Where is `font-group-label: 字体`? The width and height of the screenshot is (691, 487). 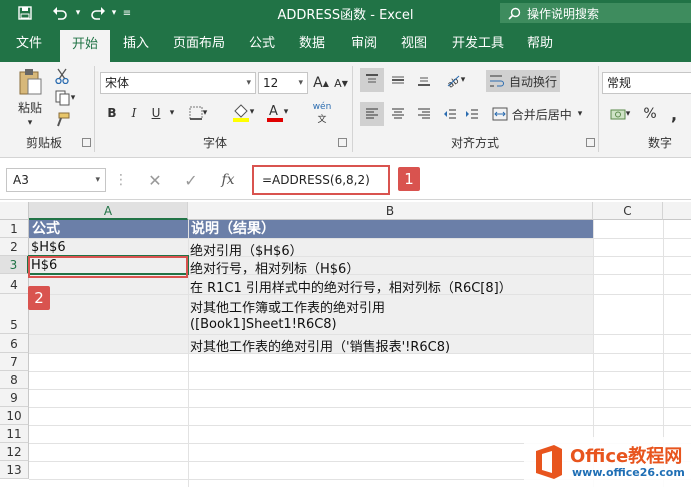 font-group-label: 字体 is located at coordinates (214, 143).